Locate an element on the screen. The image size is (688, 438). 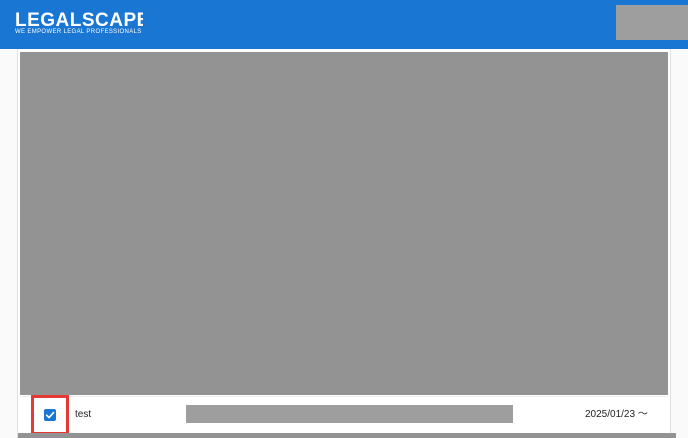
brand-tagline: WE EMPOWER LEGAL PROFESSIONALS is located at coordinates (78, 32).